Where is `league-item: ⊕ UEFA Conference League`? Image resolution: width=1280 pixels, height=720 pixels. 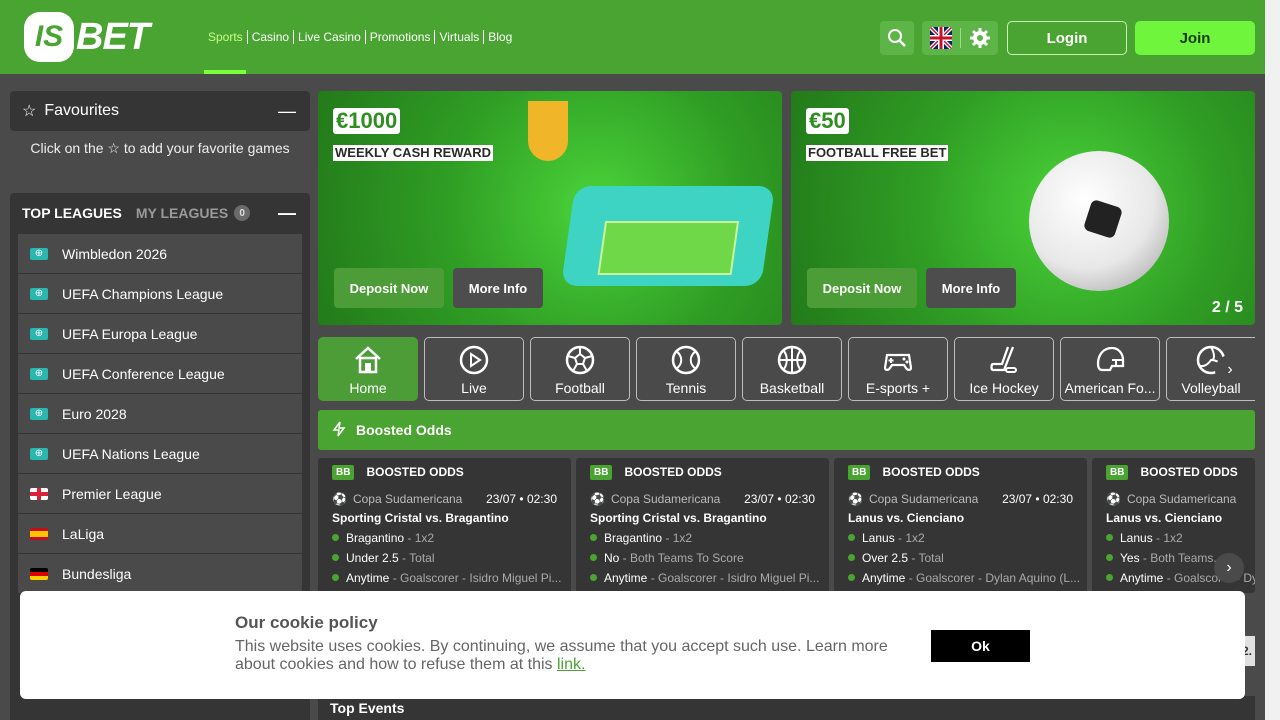
league-item: ⊕ UEFA Conference League is located at coordinates (160, 373).